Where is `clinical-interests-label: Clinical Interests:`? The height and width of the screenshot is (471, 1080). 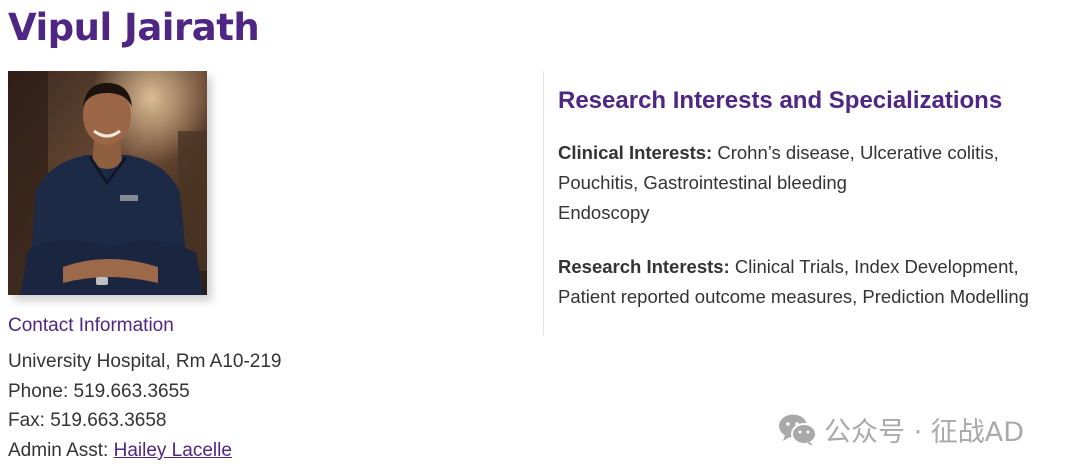
clinical-interests-label: Clinical Interests: is located at coordinates (635, 152).